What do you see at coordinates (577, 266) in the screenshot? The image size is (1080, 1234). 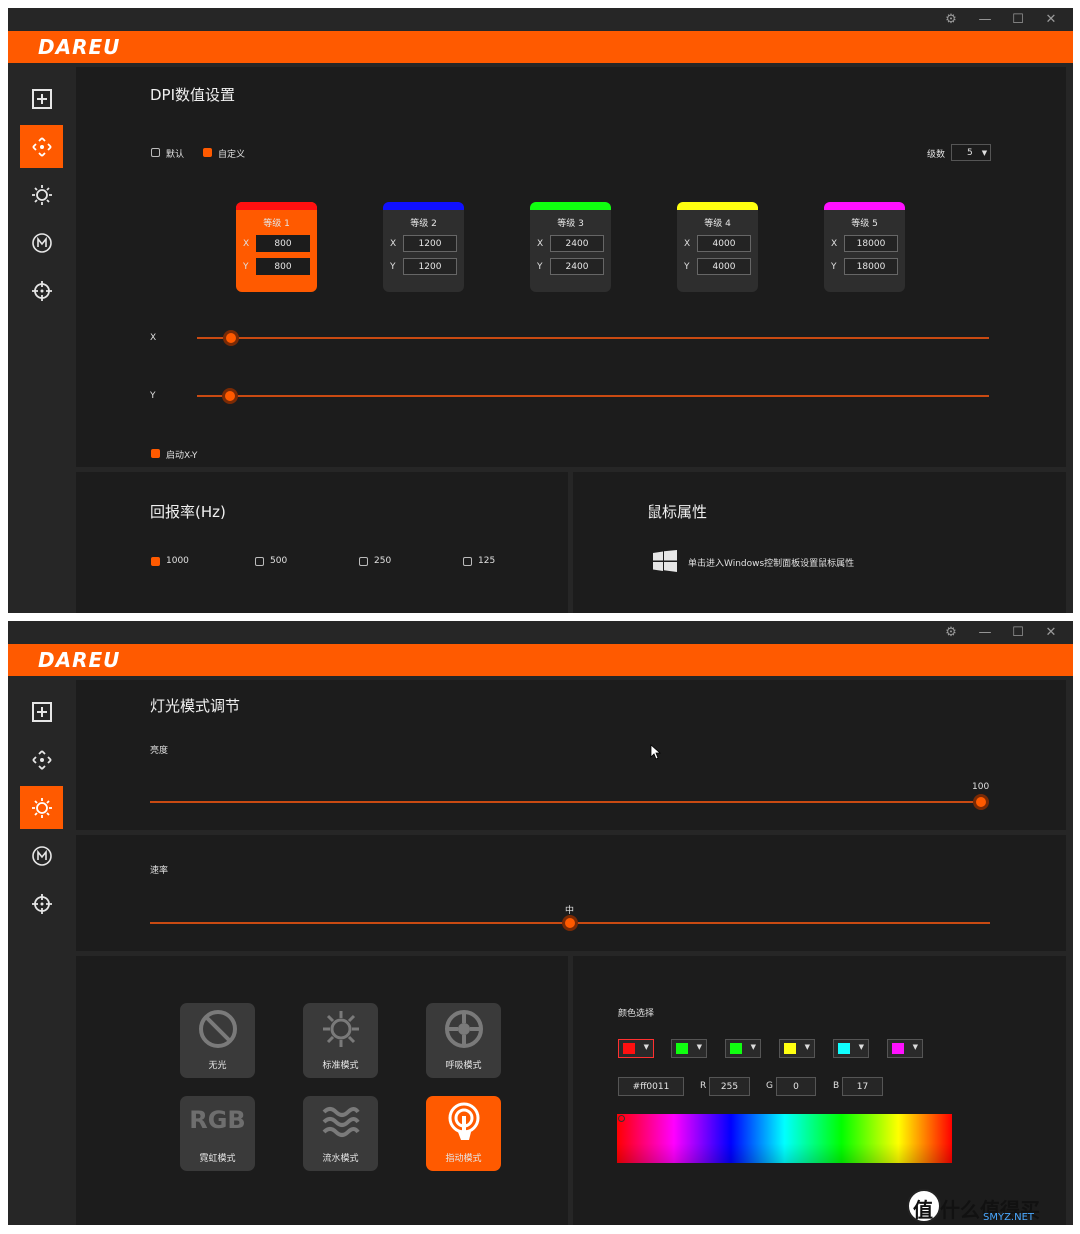 I see `level-y-input: 2400` at bounding box center [577, 266].